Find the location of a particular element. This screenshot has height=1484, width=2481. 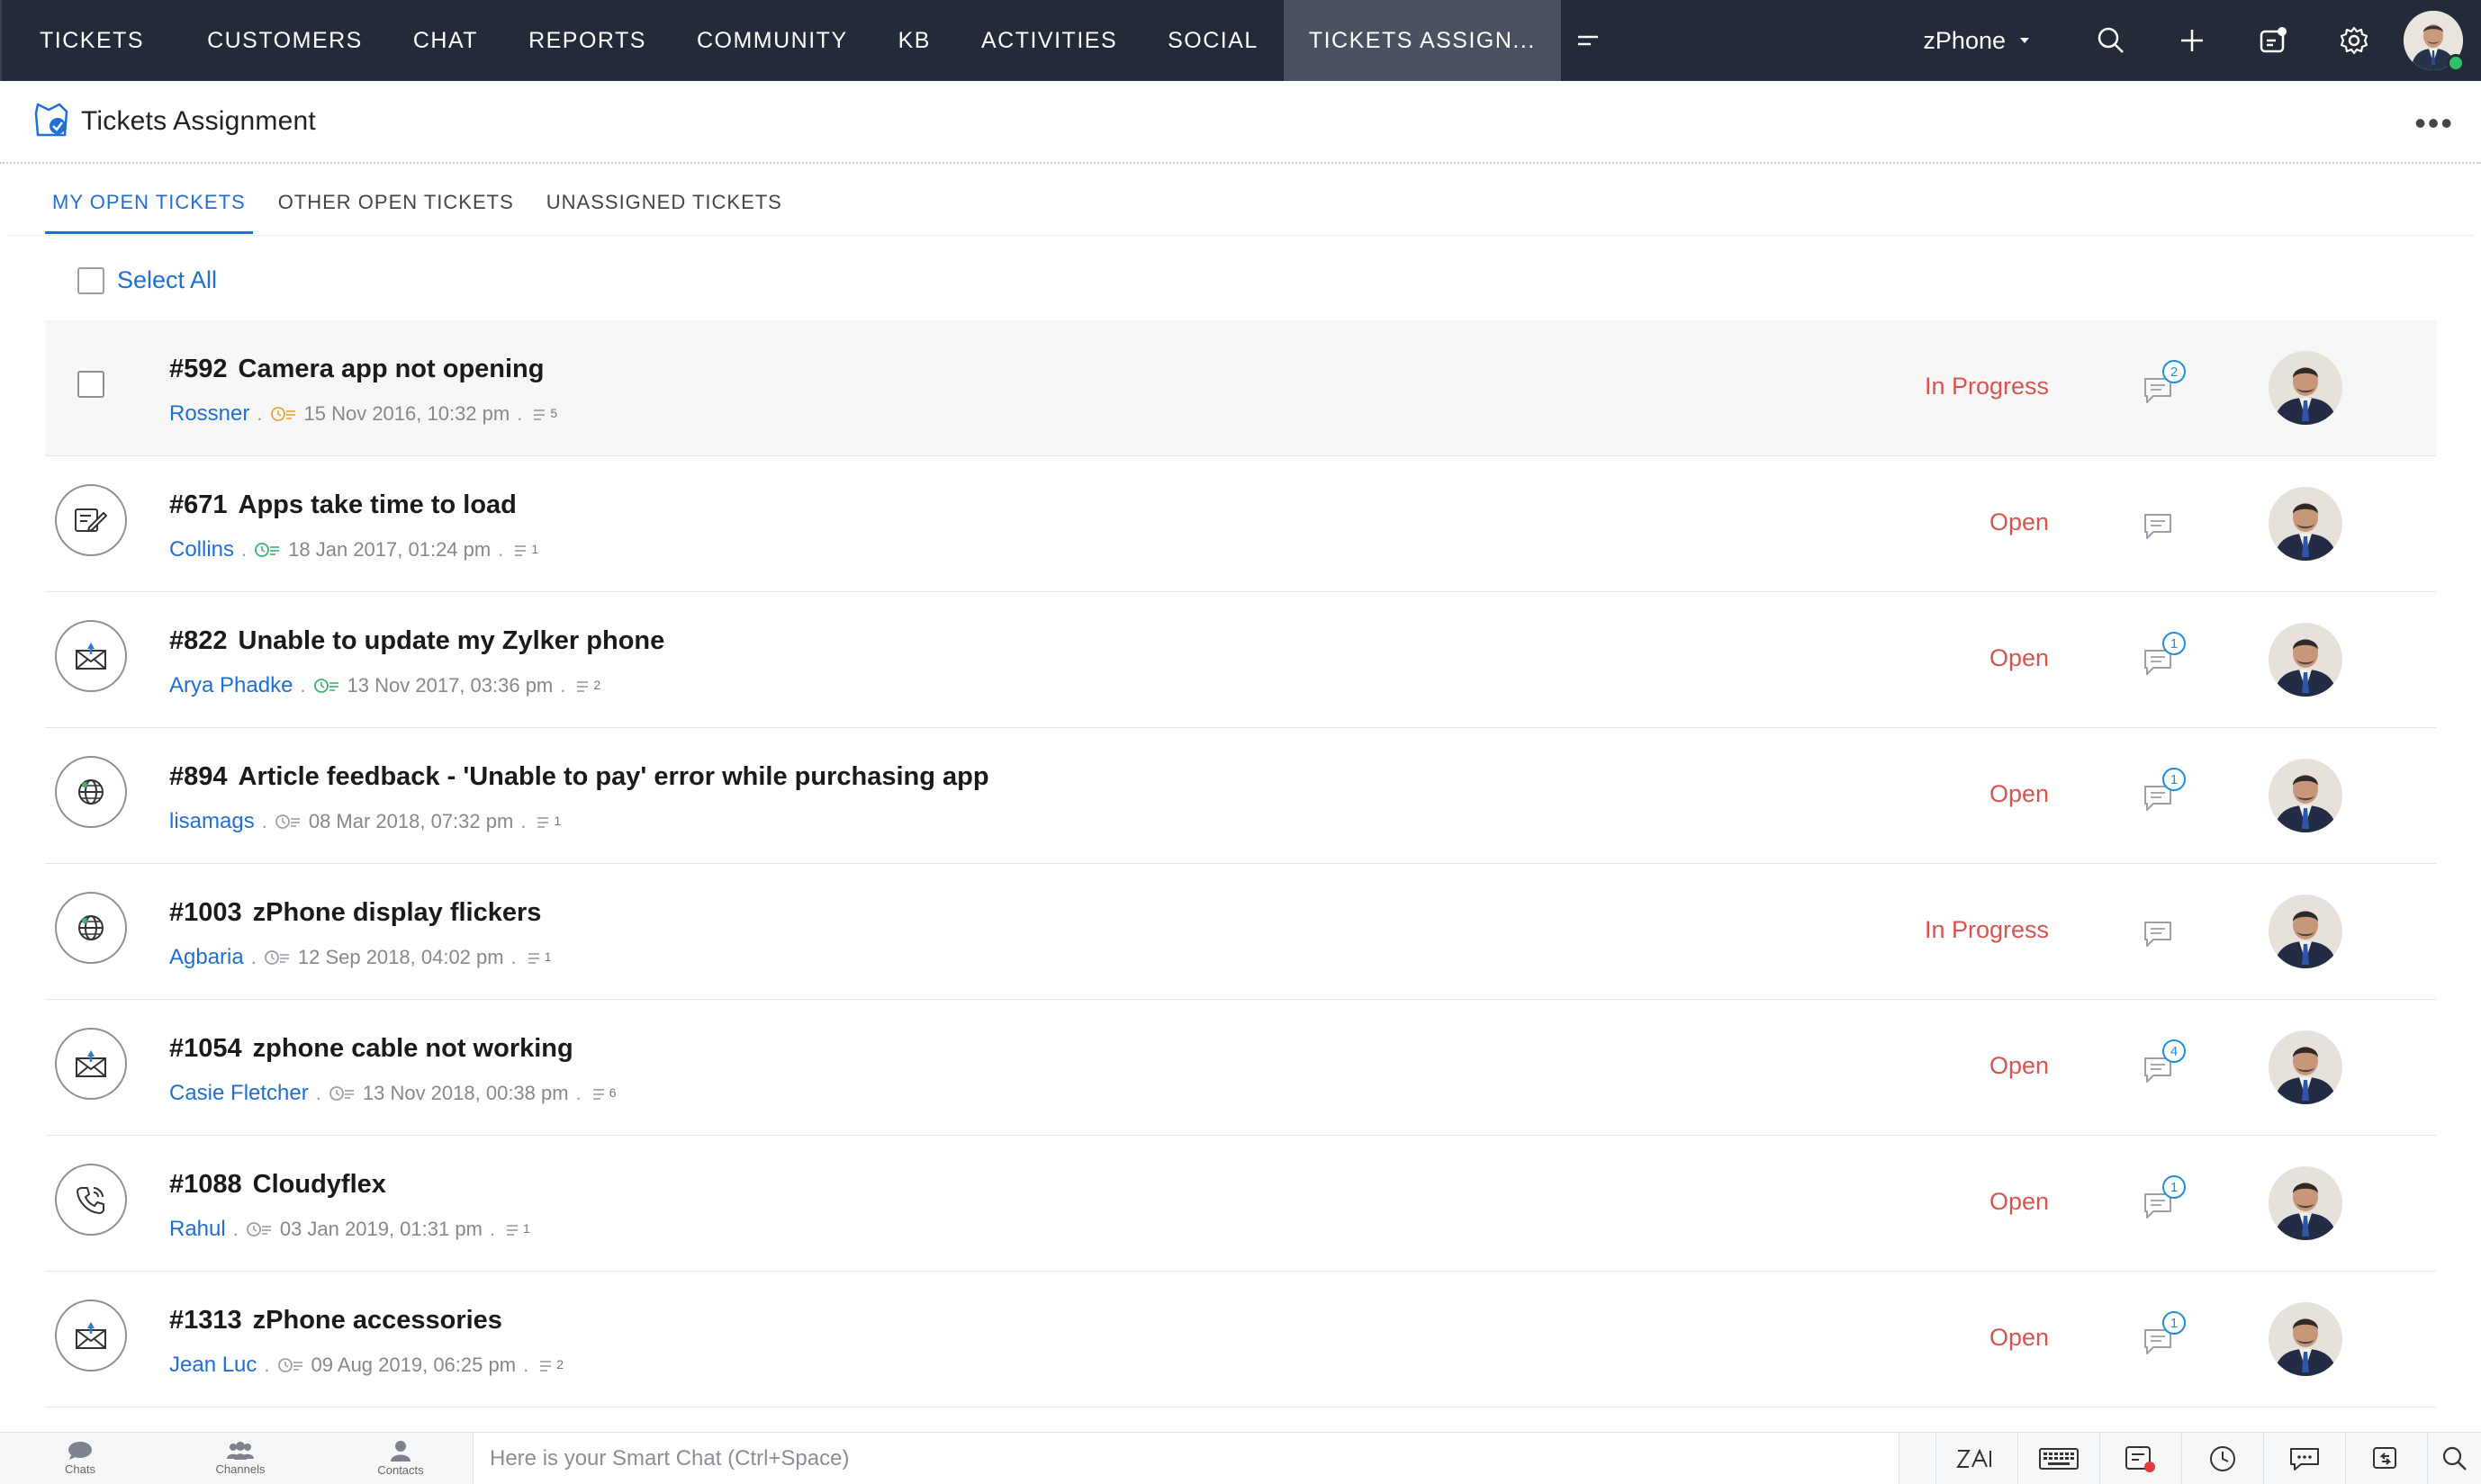

nav-social: Social is located at coordinates (1213, 41).